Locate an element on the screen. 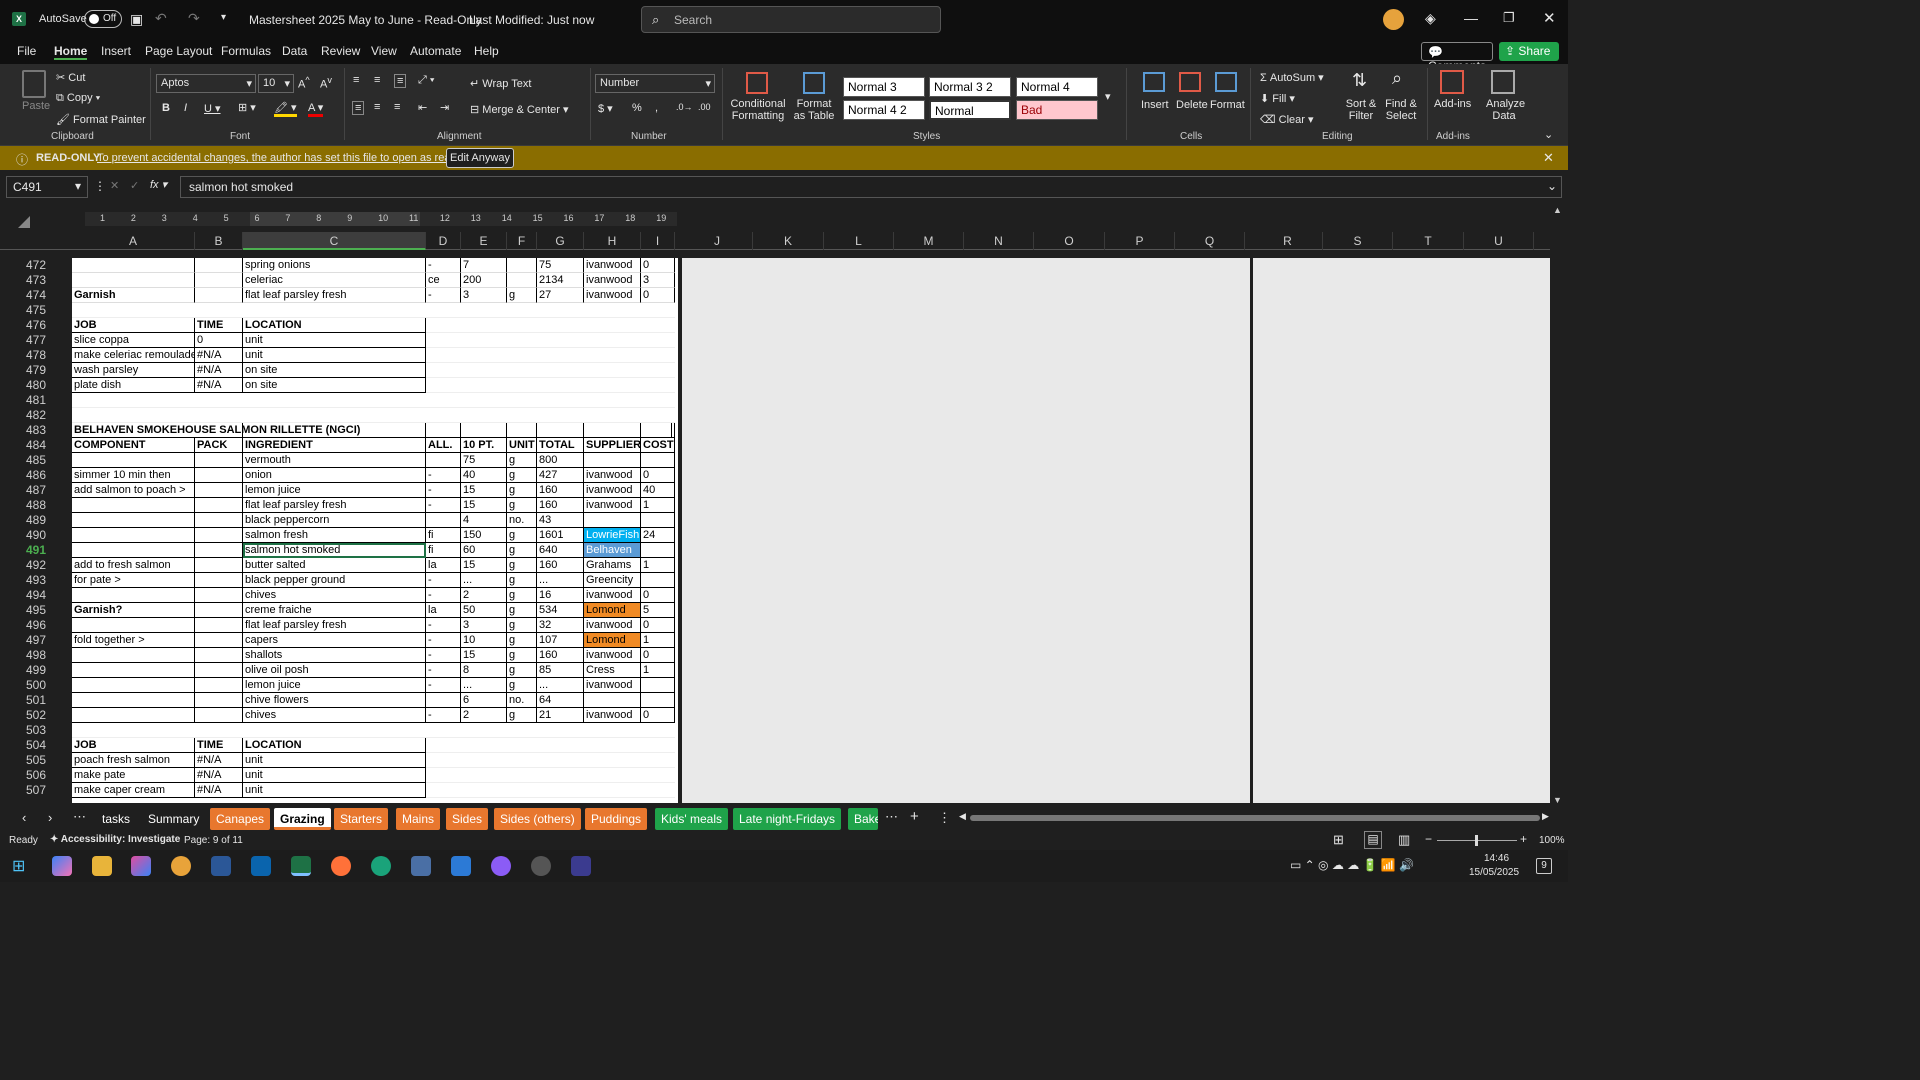  cell: make celeriac remoulade is located at coordinates (133, 355).